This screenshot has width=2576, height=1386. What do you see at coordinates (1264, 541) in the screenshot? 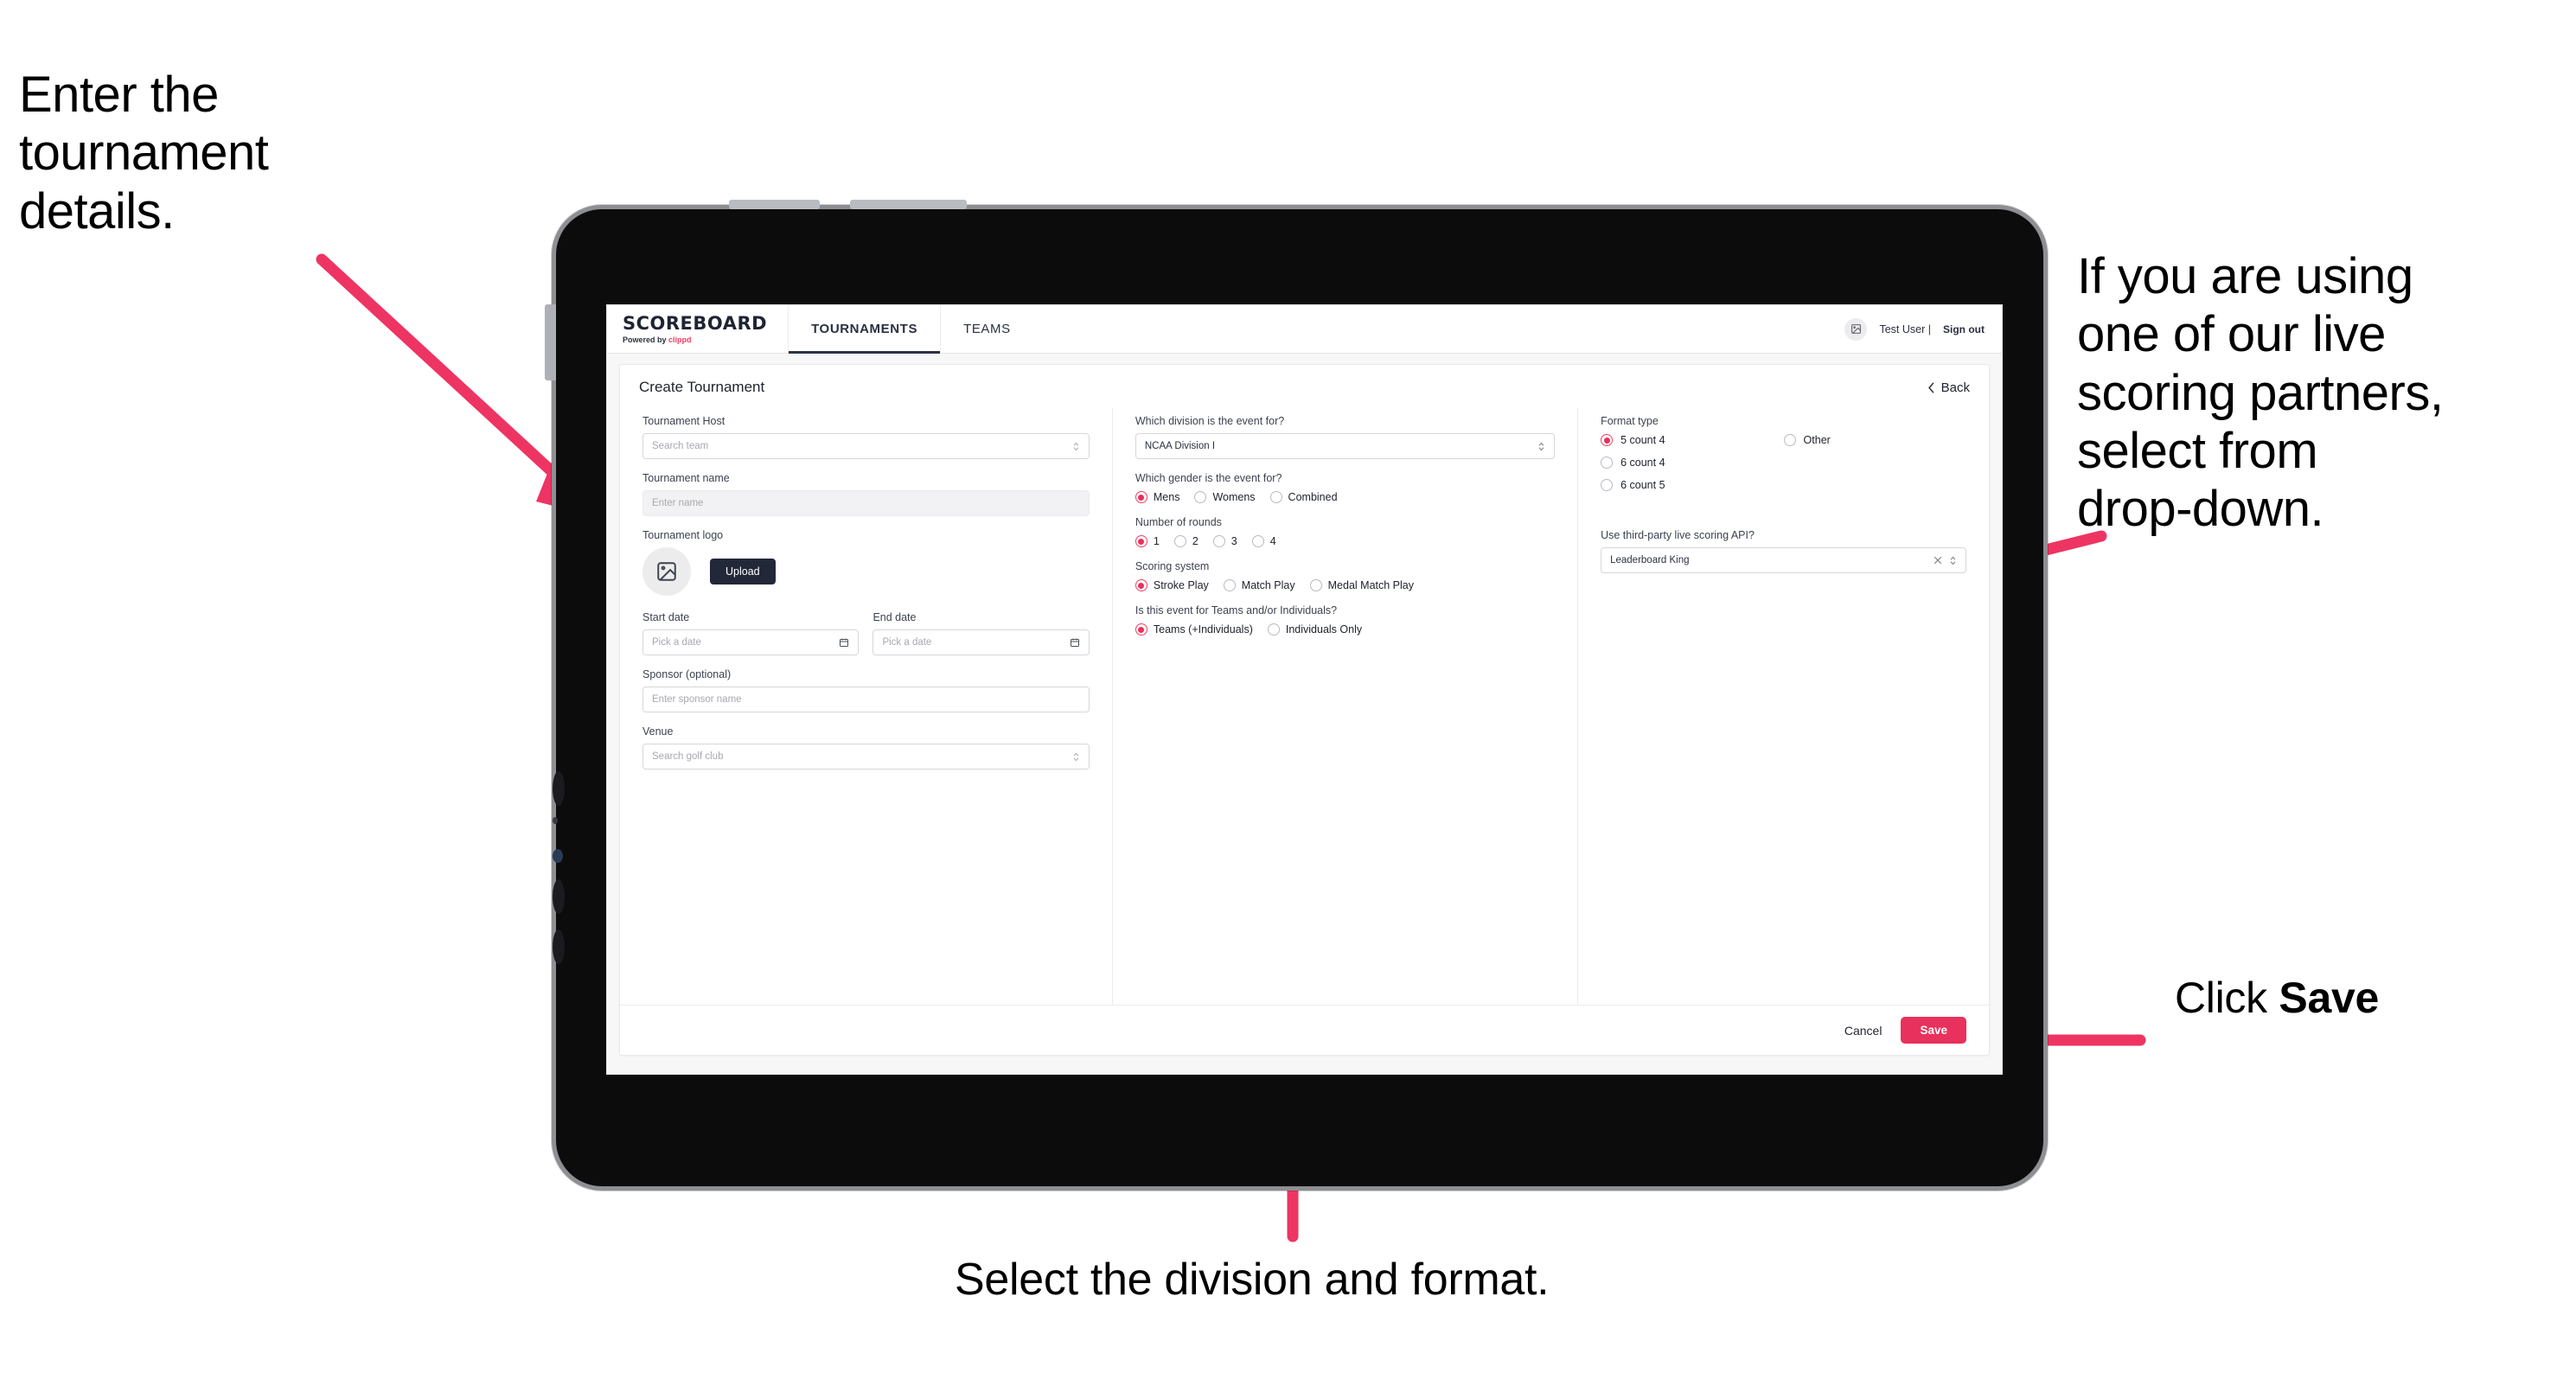
I see `radio-rounds-4: 4` at bounding box center [1264, 541].